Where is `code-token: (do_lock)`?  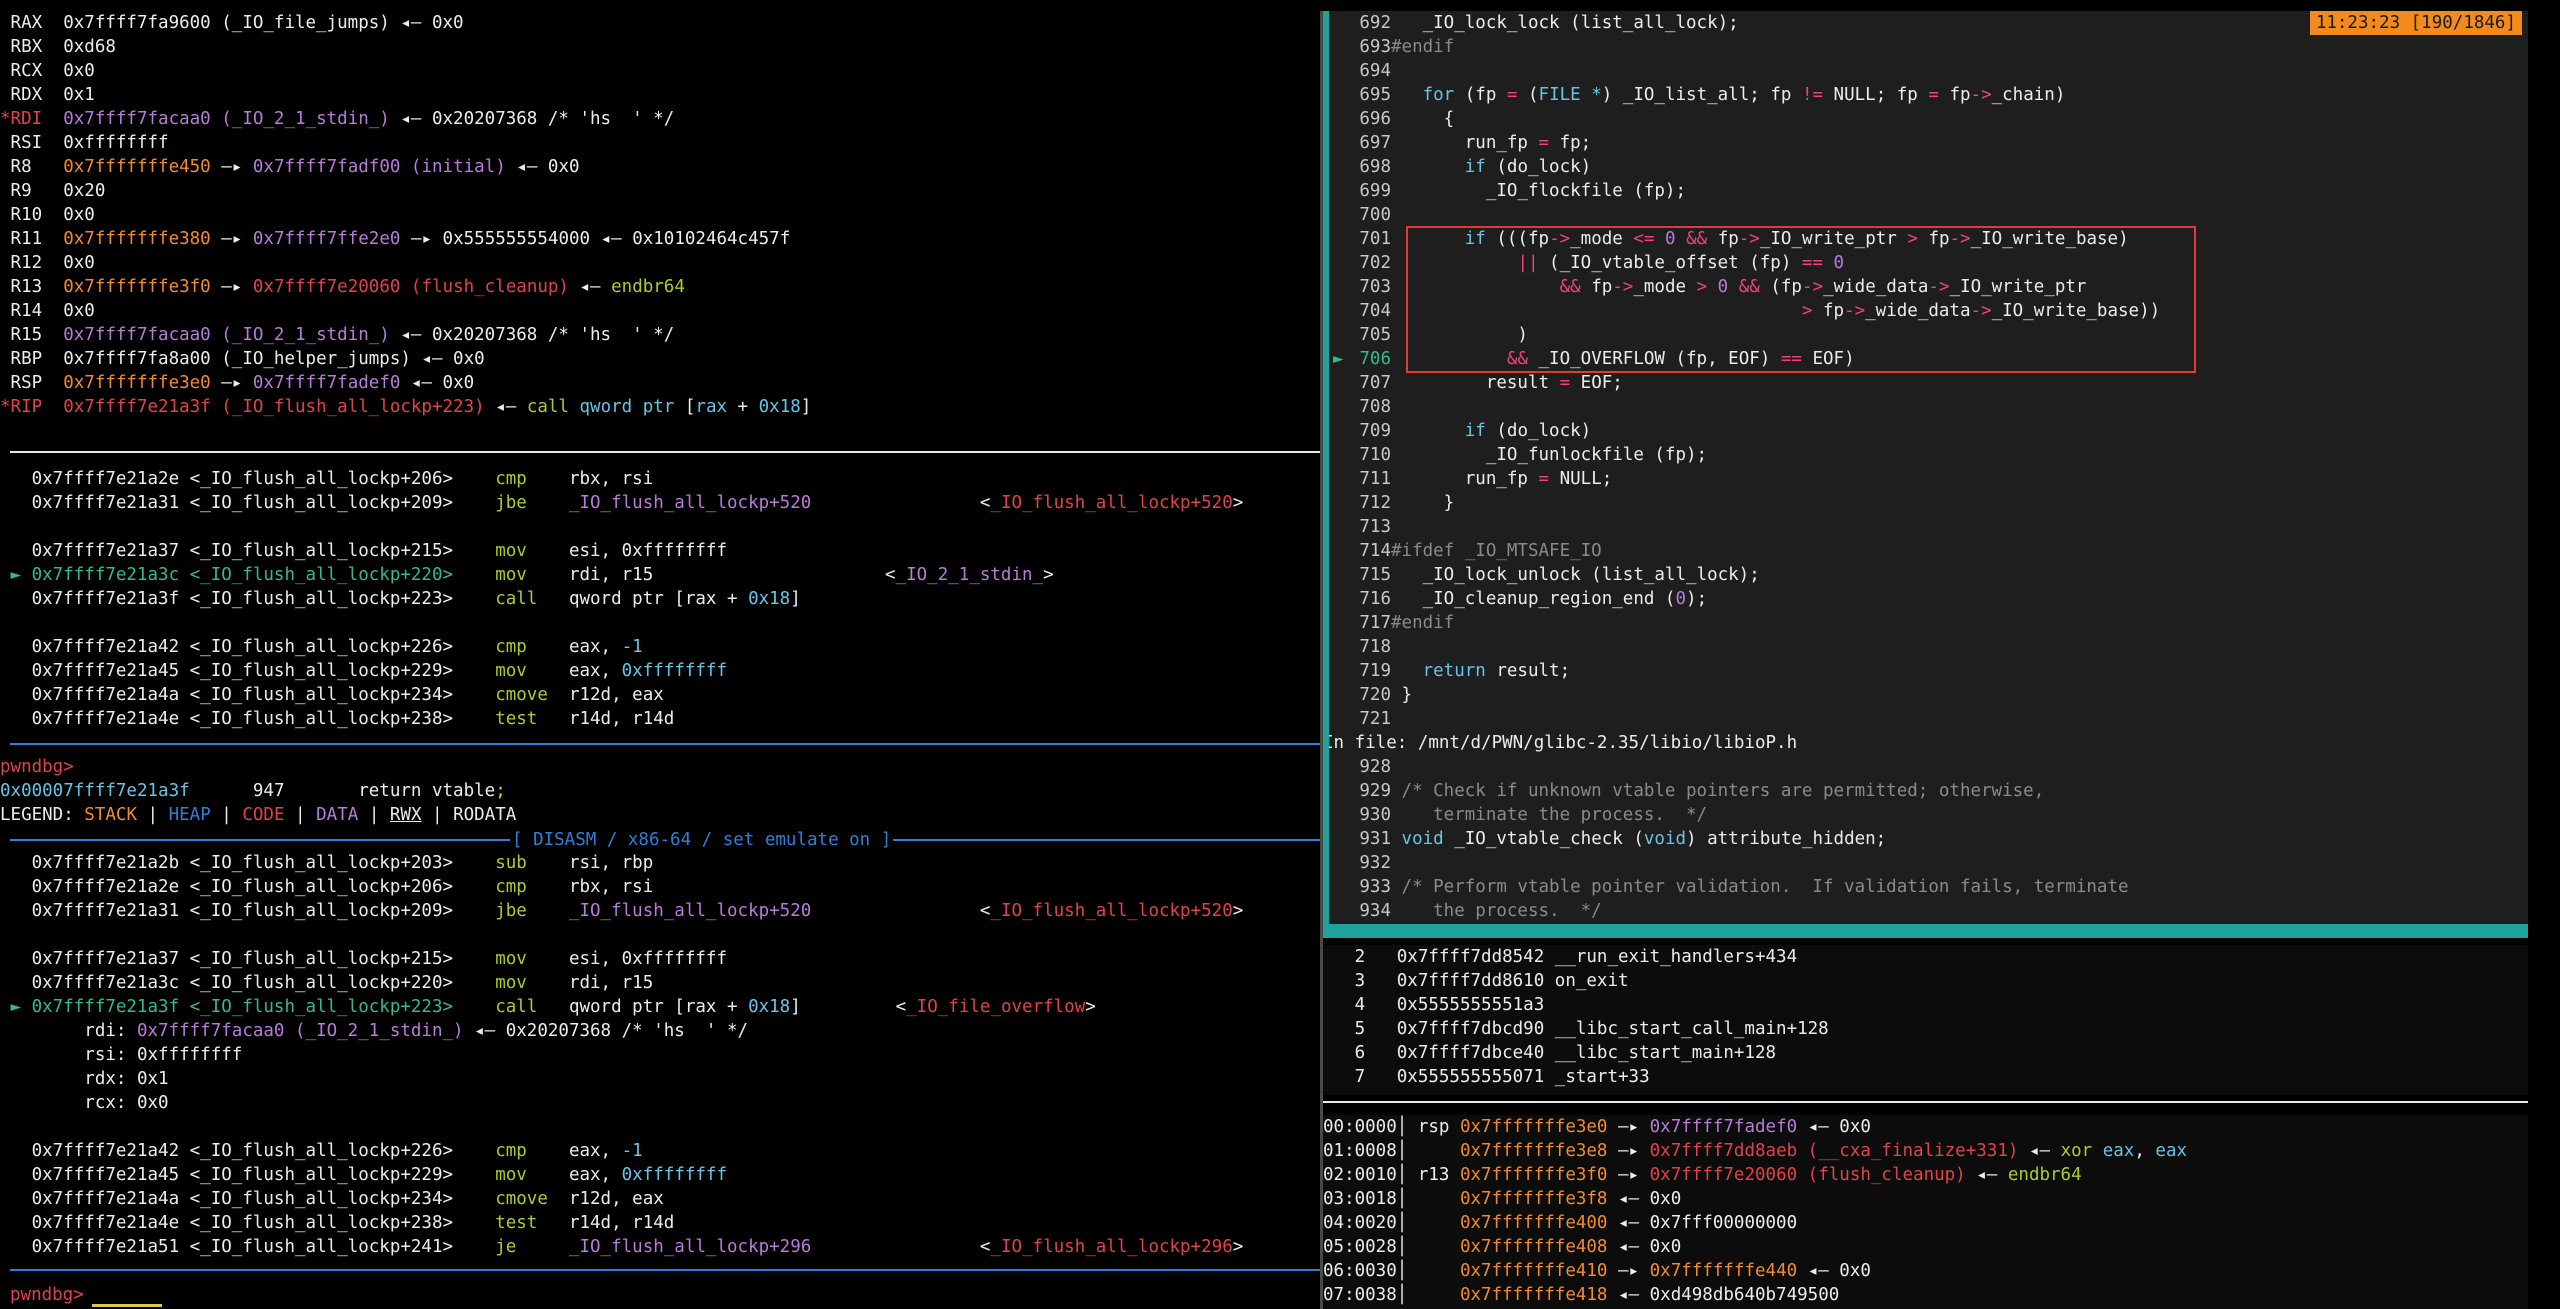 code-token: (do_lock) is located at coordinates (1538, 431).